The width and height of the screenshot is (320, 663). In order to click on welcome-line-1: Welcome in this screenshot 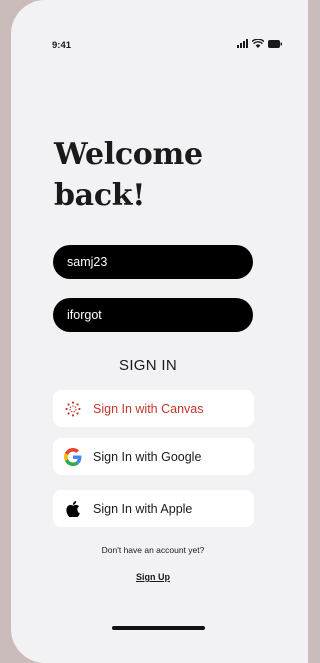, I will do `click(128, 154)`.